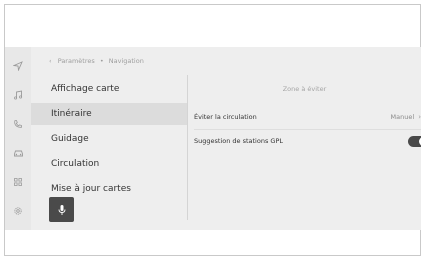 The height and width of the screenshot is (260, 425). Describe the element at coordinates (307, 129) in the screenshot. I see `row-divider` at that location.